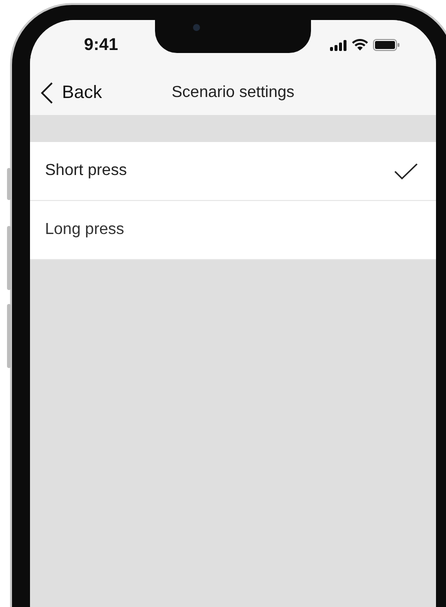 This screenshot has height=607, width=446. Describe the element at coordinates (101, 45) in the screenshot. I see `status-time: 9:41` at that location.